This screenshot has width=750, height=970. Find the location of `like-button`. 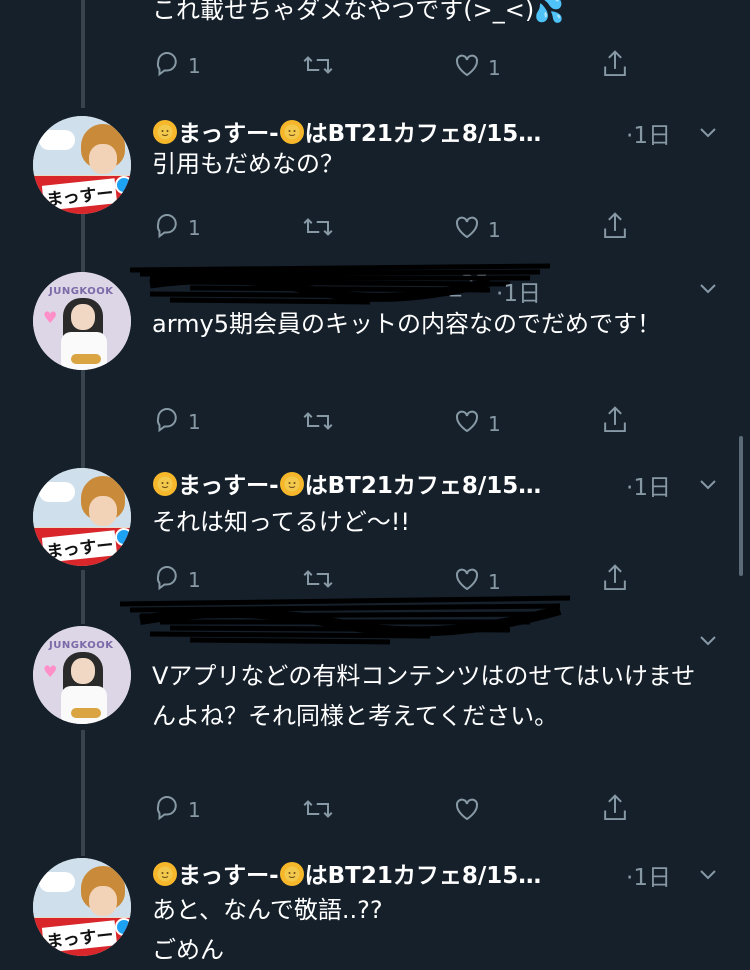

like-button is located at coordinates (467, 814).